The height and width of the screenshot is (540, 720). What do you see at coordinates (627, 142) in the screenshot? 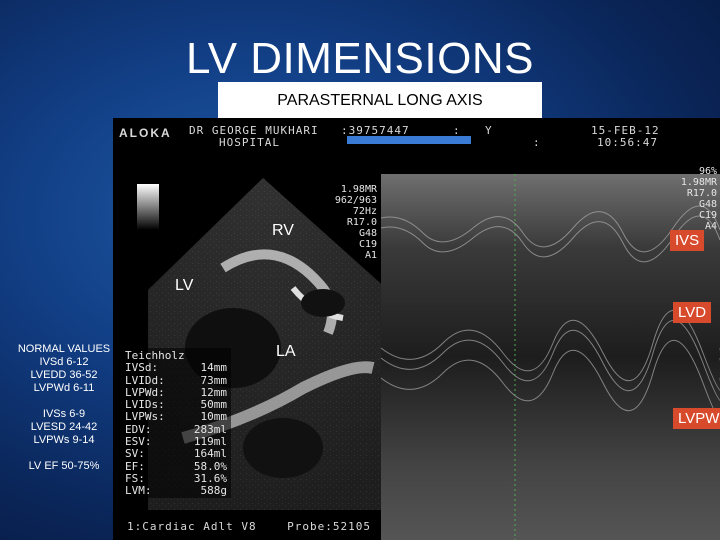
I see `exam-time: 10:56:47` at bounding box center [627, 142].